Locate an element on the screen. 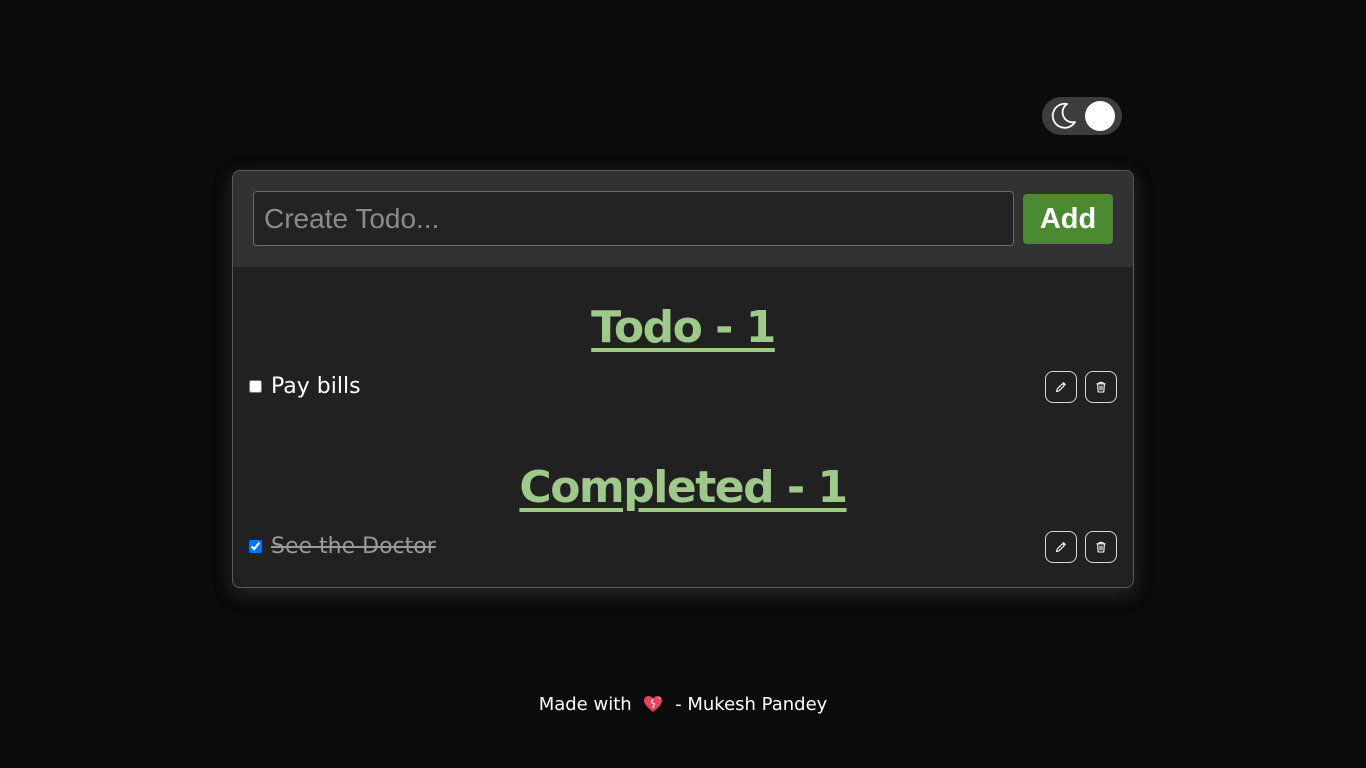 The image size is (1366, 768). heart-icon is located at coordinates (653, 704).